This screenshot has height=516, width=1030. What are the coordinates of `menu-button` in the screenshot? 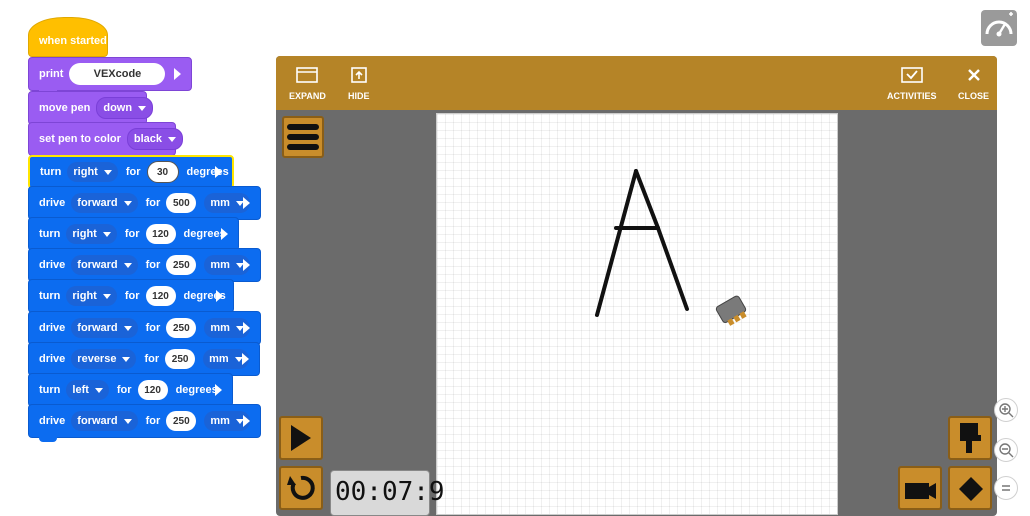 It's located at (303, 137).